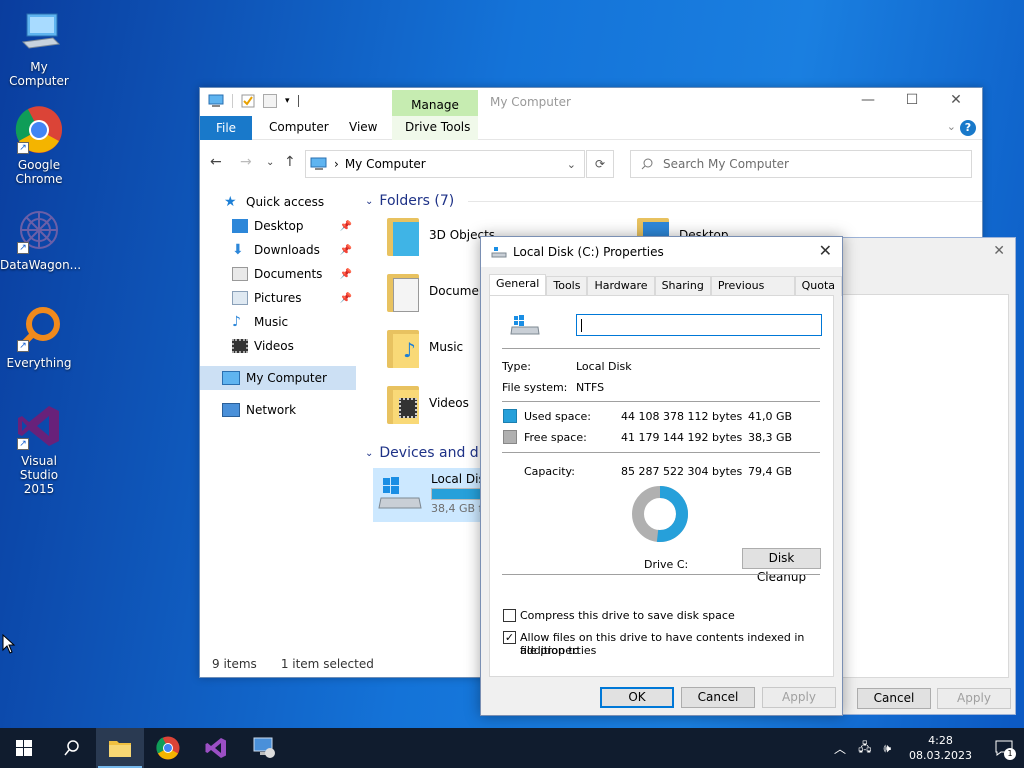 This screenshot has width=1024, height=768. I want to click on compress-checkbox, so click(509, 615).